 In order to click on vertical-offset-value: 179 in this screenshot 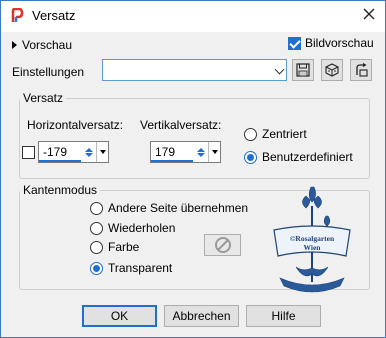, I will do `click(172, 152)`.